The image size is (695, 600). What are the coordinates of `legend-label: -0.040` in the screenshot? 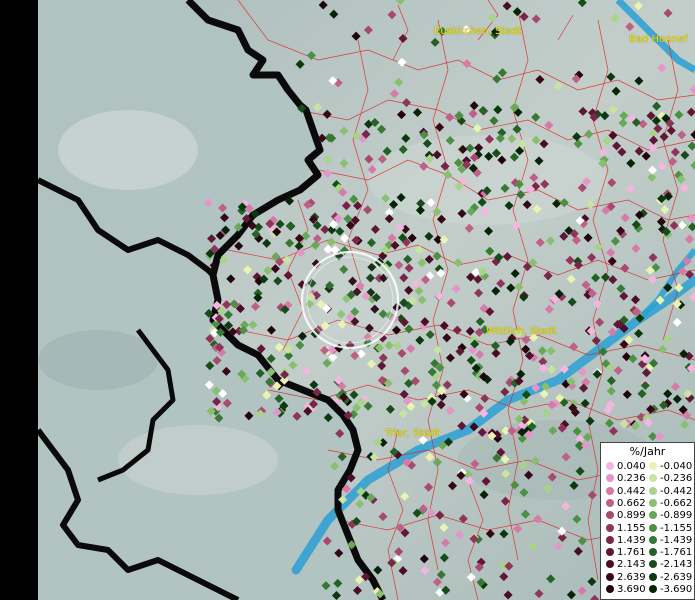 It's located at (676, 466).